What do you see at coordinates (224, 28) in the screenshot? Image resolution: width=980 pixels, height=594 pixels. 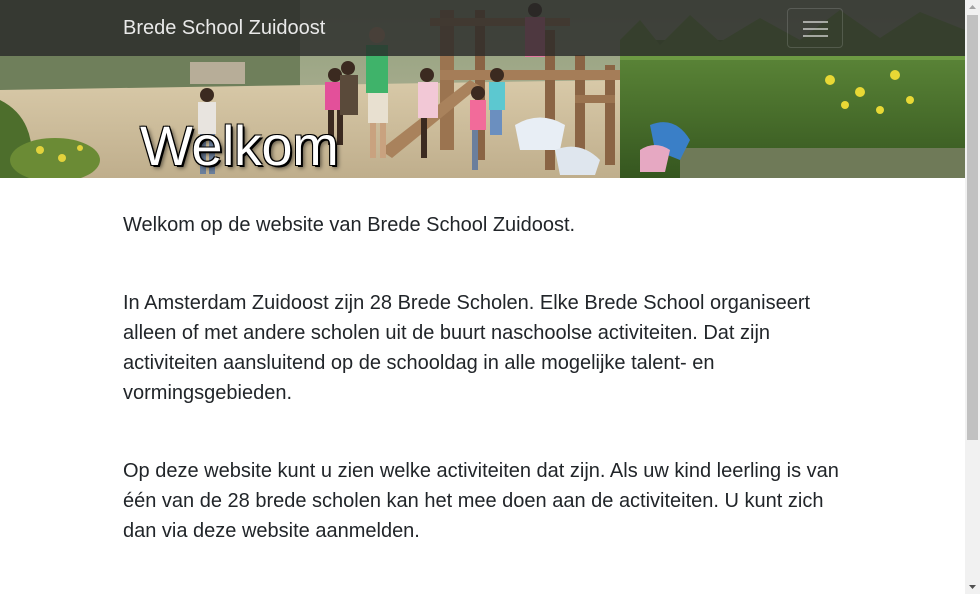 I see `brand-link: Brede School Zuidoost` at bounding box center [224, 28].